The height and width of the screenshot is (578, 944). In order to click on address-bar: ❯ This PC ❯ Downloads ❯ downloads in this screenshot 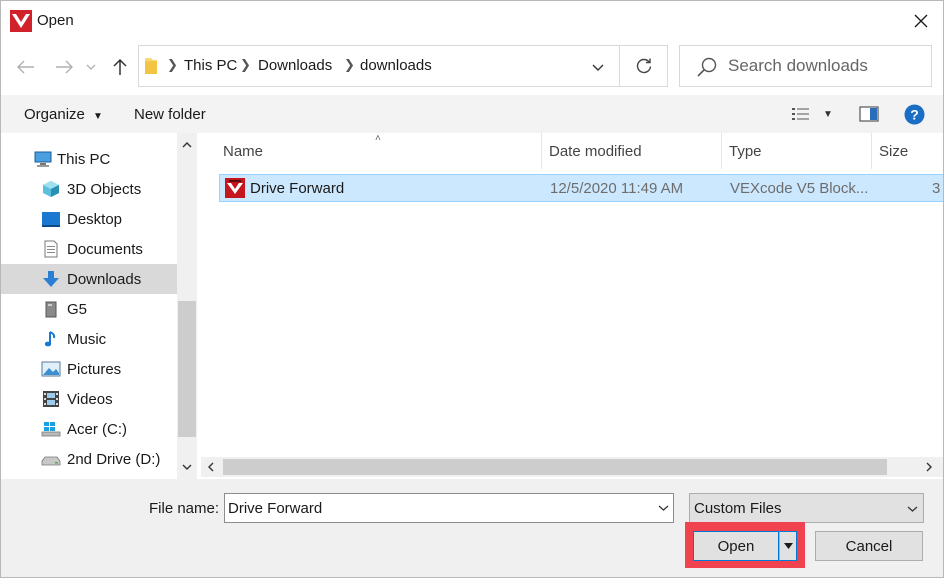, I will do `click(379, 66)`.